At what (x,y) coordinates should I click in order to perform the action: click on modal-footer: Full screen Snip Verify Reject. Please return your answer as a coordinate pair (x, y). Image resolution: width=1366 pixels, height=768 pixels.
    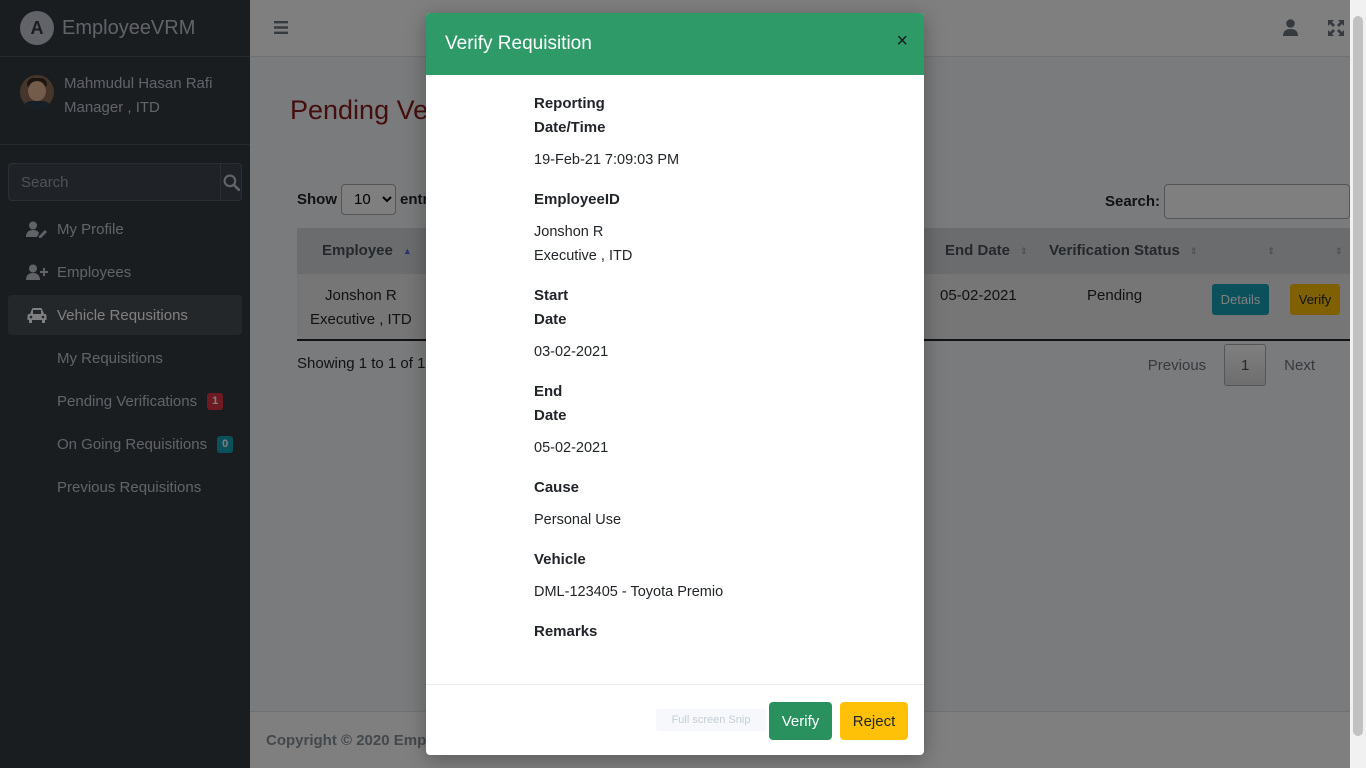
    Looking at the image, I should click on (675, 719).